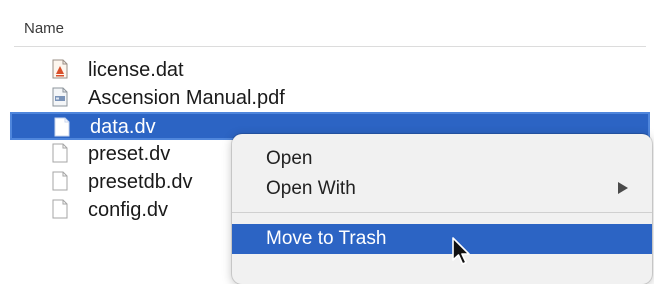 This screenshot has height=284, width=654. What do you see at coordinates (129, 154) in the screenshot?
I see `file-name: preset.dv` at bounding box center [129, 154].